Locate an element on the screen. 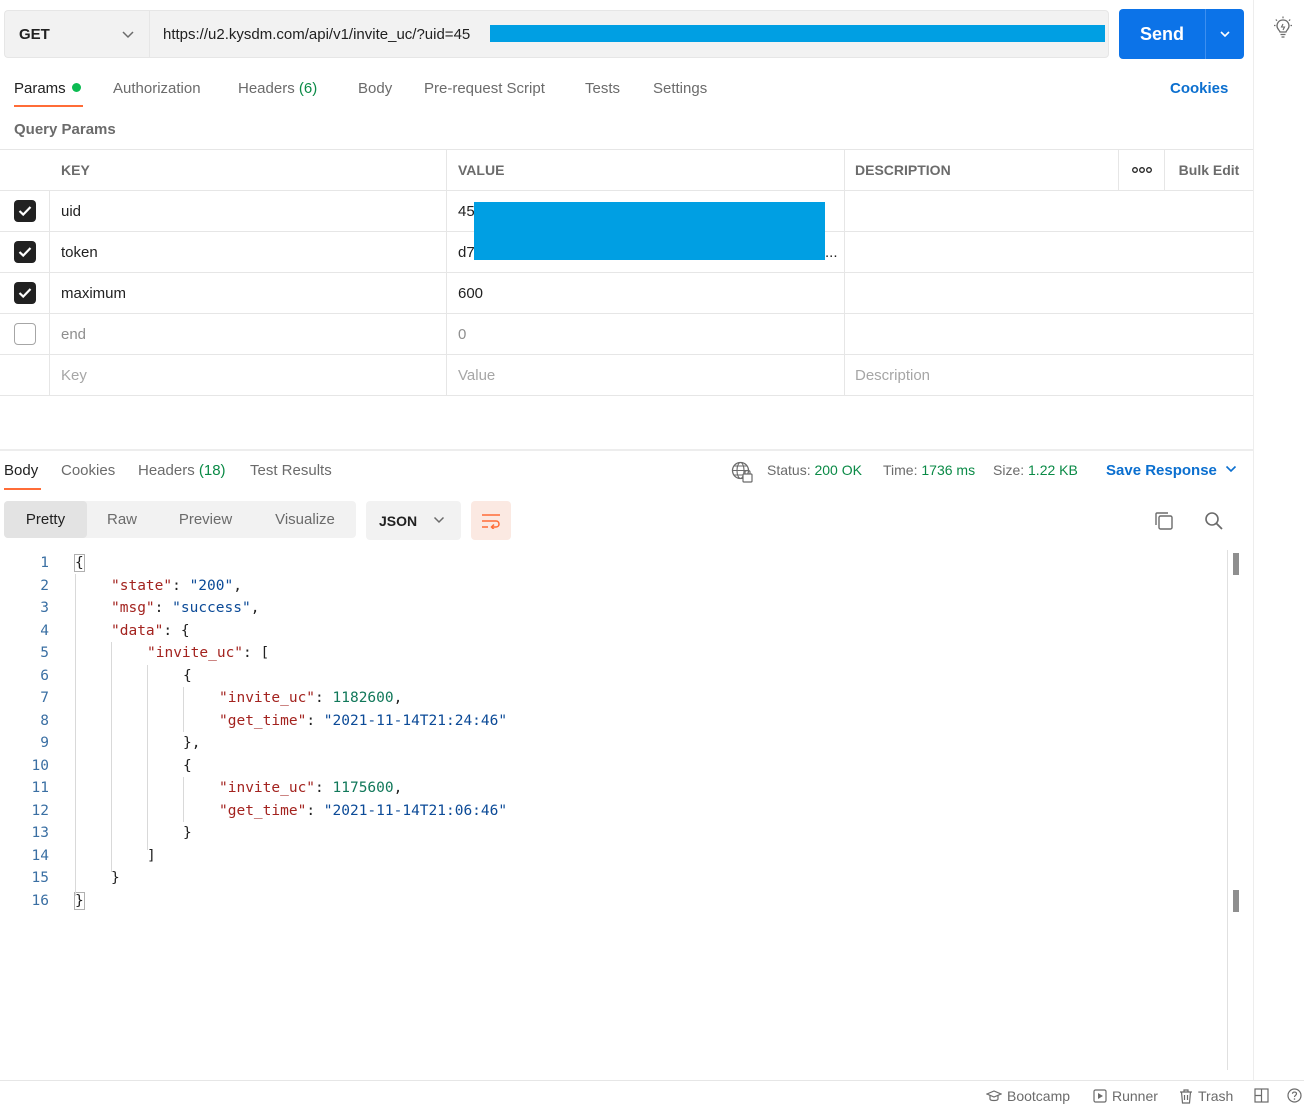  tab-body: Body is located at coordinates (375, 88).